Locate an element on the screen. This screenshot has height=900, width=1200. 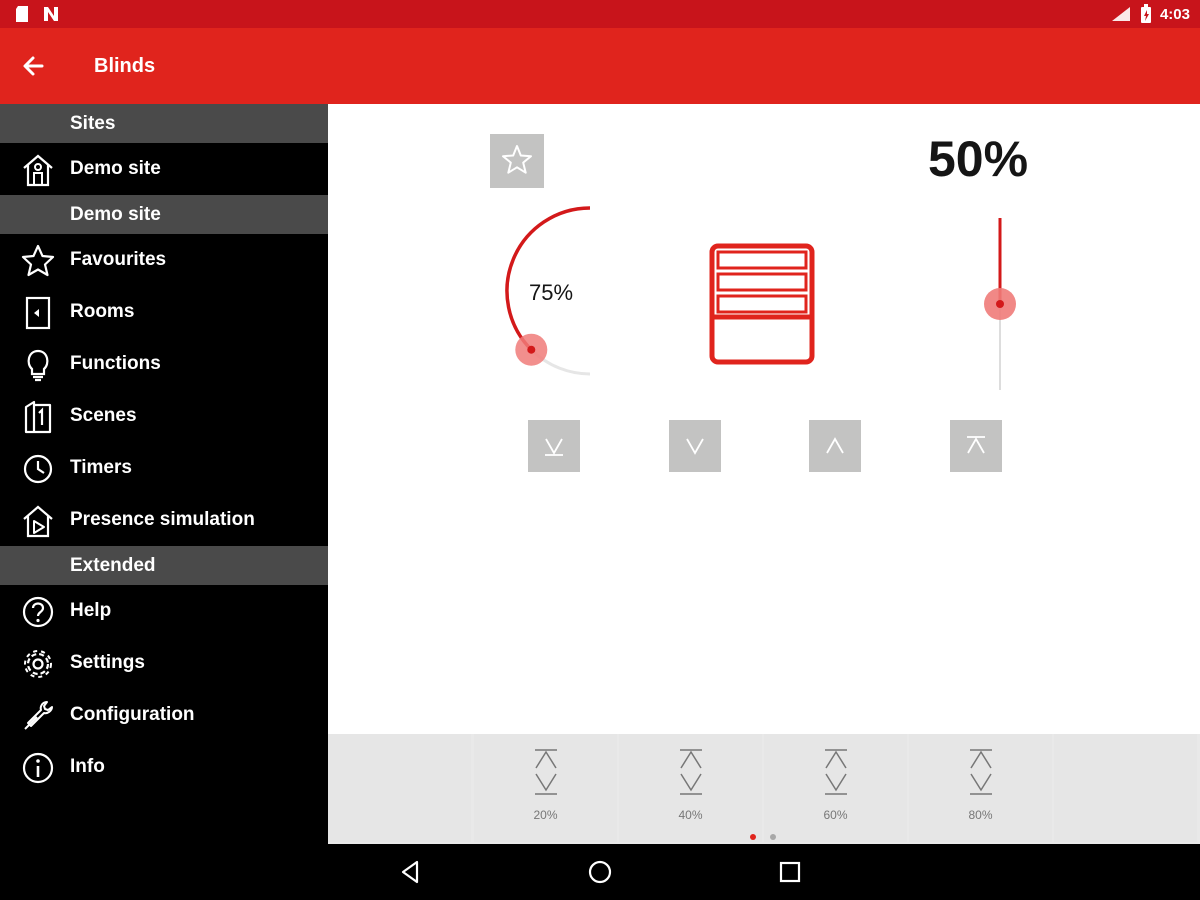
status-bar: 4:03 is located at coordinates (600, 14).